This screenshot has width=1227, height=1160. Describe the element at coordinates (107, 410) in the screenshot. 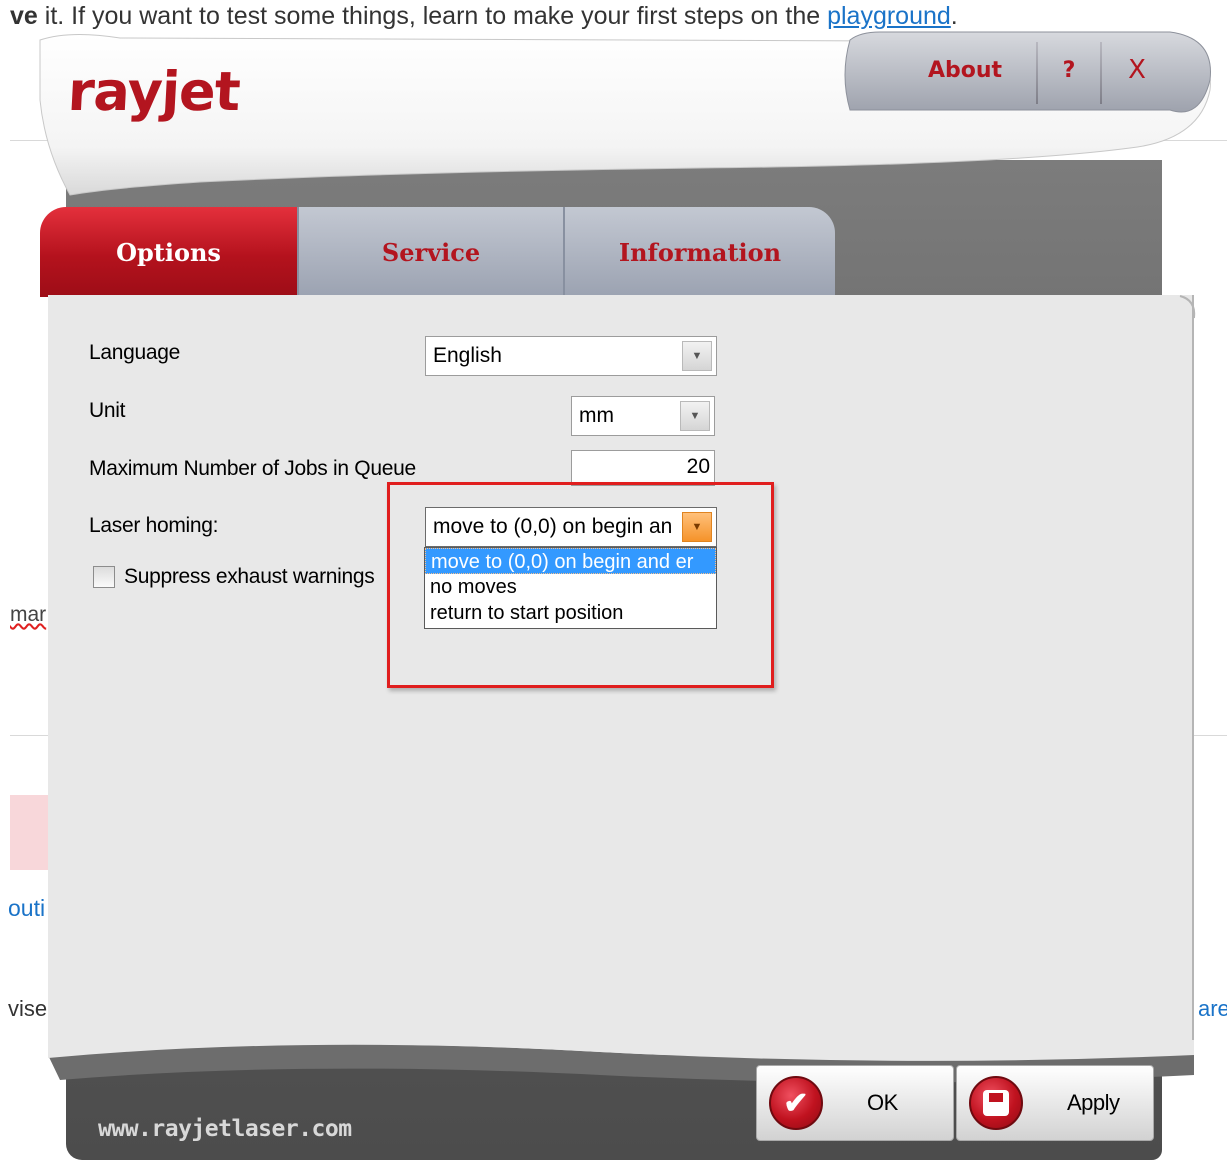

I see `unit-label: Unit` at that location.